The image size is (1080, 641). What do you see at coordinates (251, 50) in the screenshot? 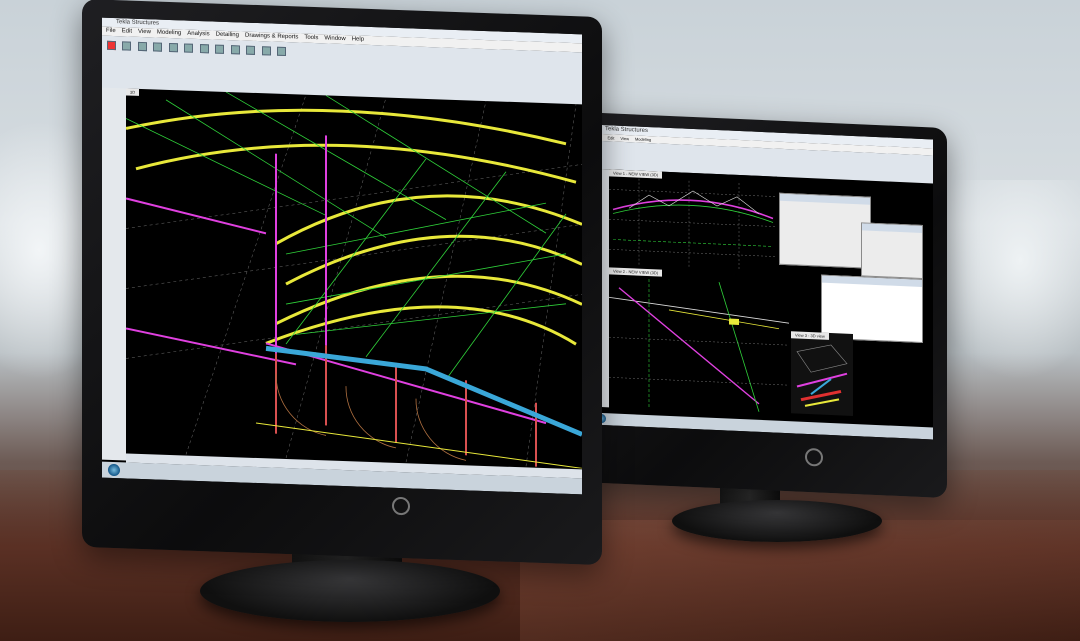
I see `rotate-icon` at bounding box center [251, 50].